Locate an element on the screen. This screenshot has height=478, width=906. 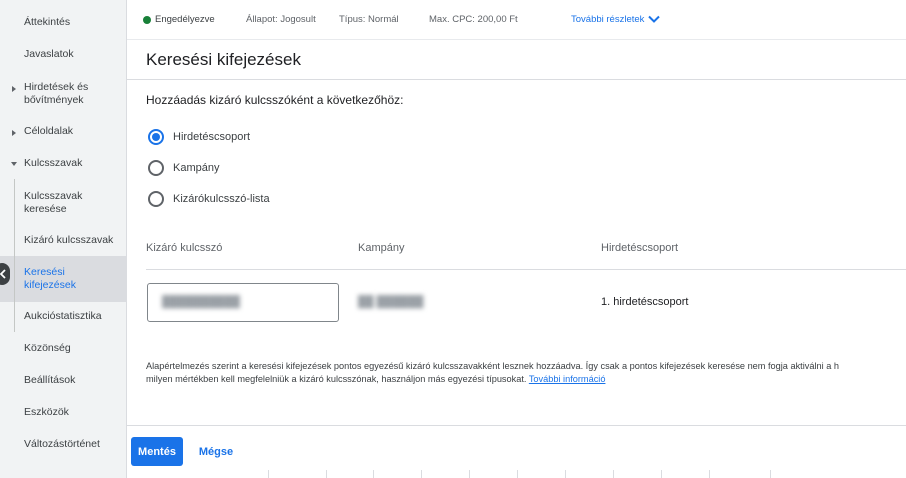
sidebar-item-label: Áttekintés is located at coordinates (47, 22).